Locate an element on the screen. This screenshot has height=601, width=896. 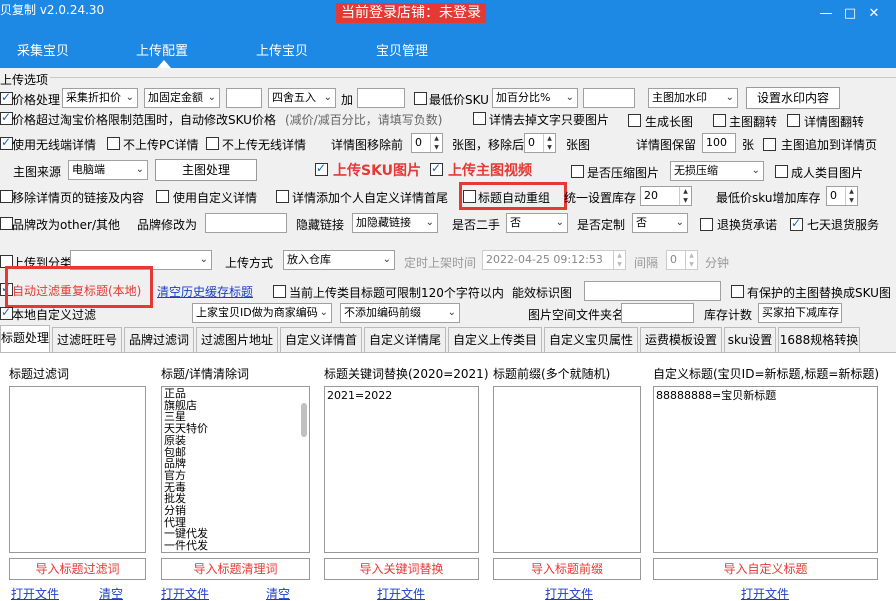
nav-upload-config: 上传配置 is located at coordinates (162, 49).